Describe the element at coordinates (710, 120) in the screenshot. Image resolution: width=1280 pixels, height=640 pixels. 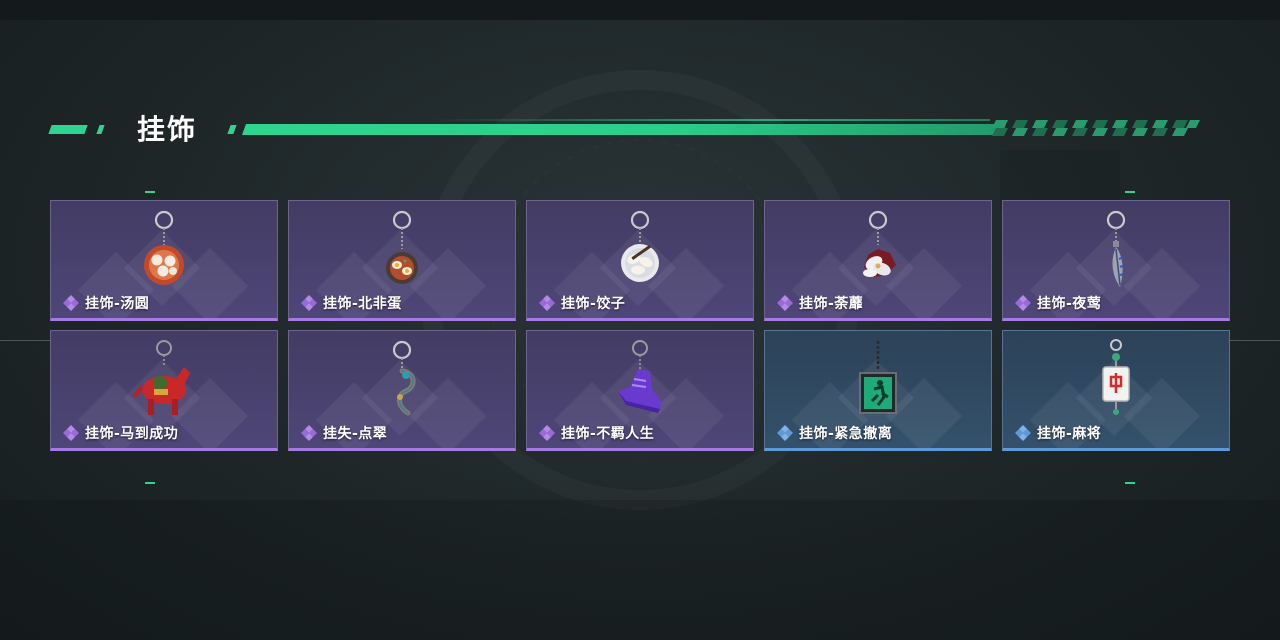
I see `header-thin-line` at that location.